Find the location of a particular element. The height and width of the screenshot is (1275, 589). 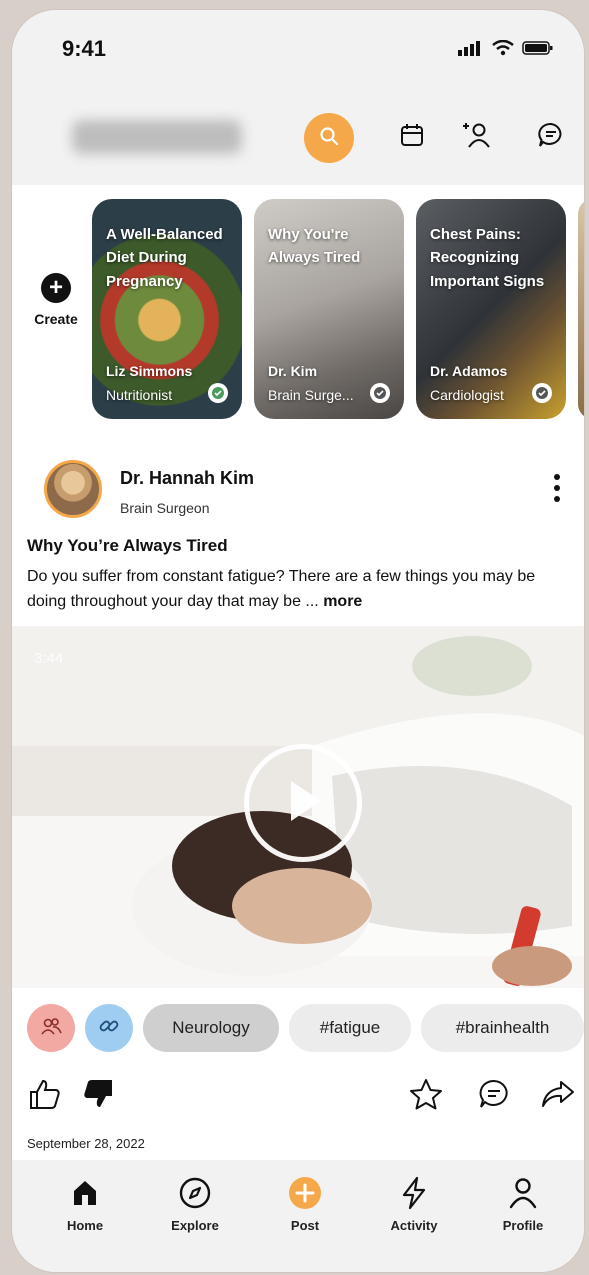

story-title: Chest Pains: Recognizing Important Signs is located at coordinates (487, 258).